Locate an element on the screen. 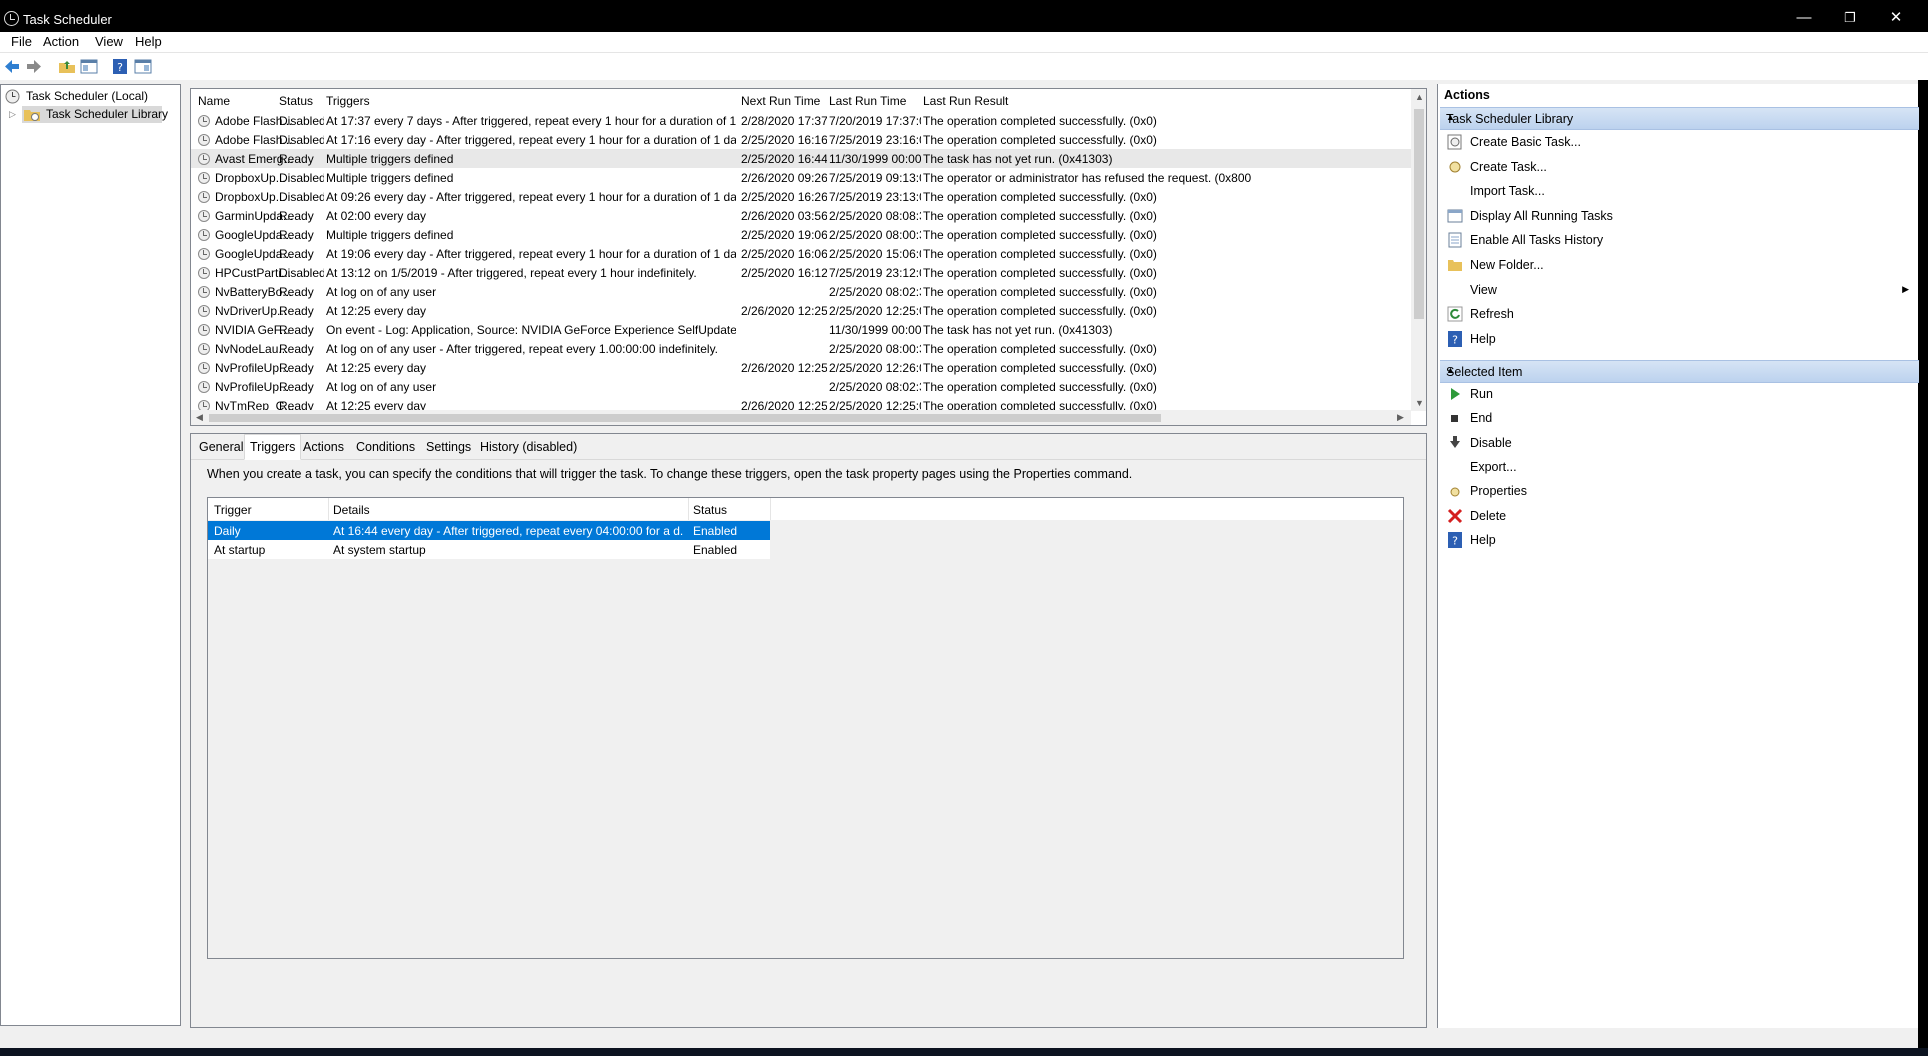 The height and width of the screenshot is (1056, 1928). show-hide-action-pane-icon is located at coordinates (143, 66).